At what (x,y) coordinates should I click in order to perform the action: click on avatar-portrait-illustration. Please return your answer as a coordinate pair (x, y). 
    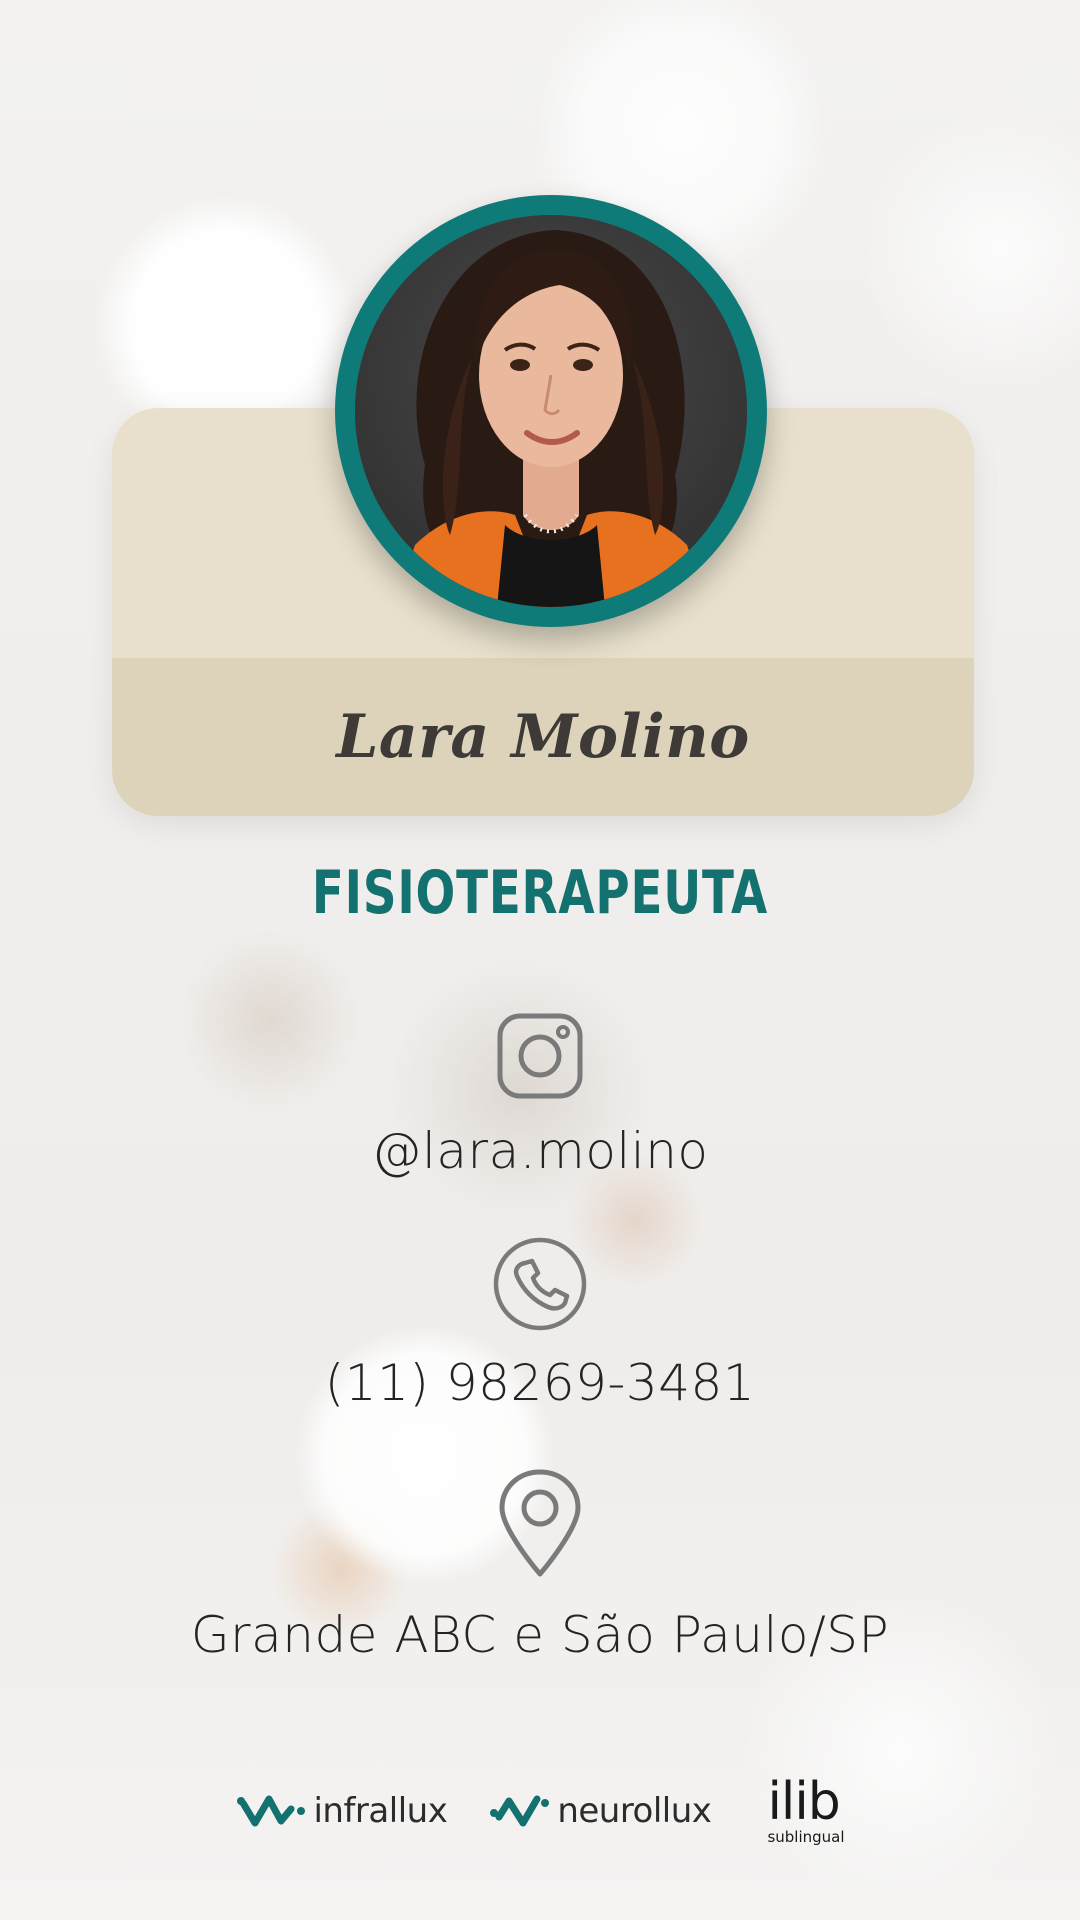
    Looking at the image, I should click on (551, 411).